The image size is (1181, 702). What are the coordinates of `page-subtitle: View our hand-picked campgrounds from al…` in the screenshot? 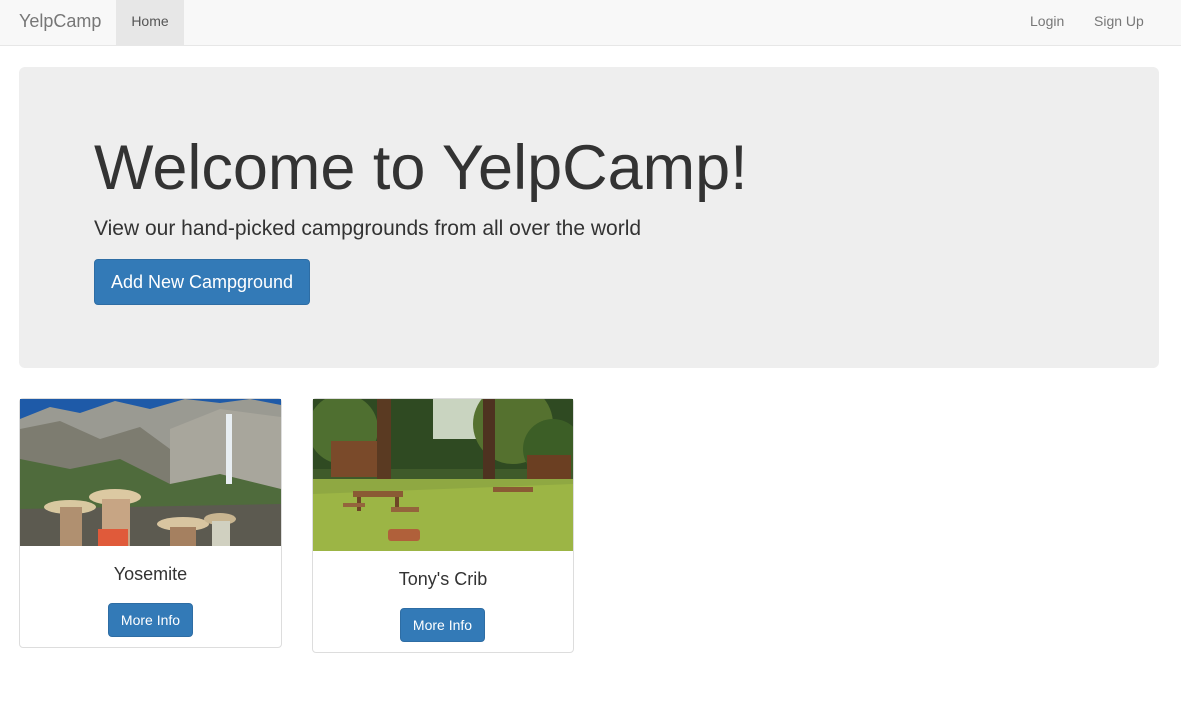 It's located at (368, 228).